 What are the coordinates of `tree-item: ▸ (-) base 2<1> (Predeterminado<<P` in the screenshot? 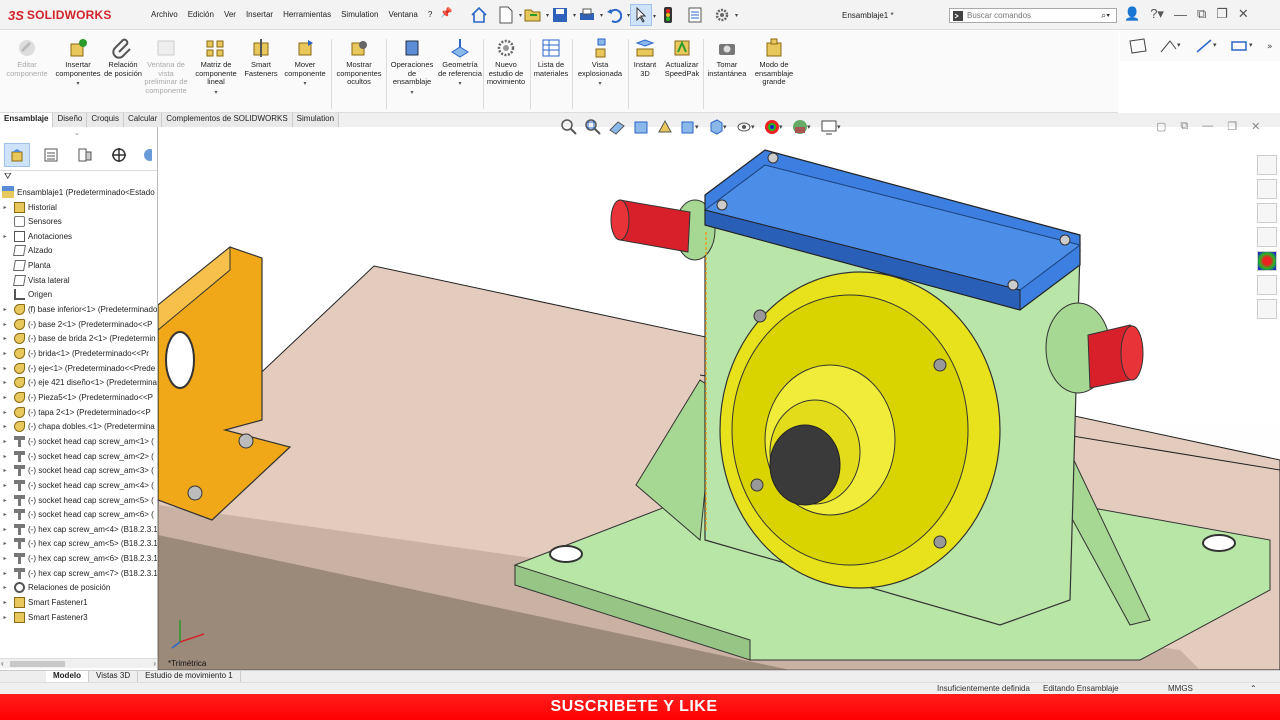 It's located at (76, 324).